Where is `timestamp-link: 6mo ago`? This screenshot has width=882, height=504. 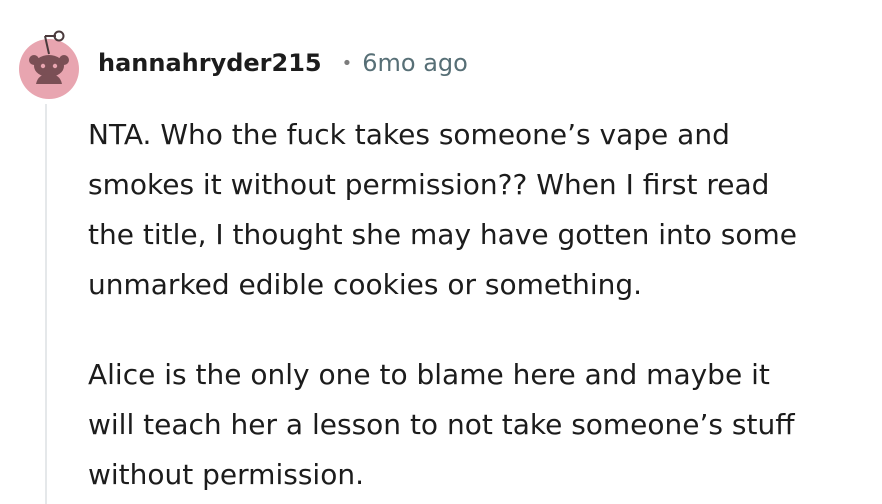
timestamp-link: 6mo ago is located at coordinates (415, 63).